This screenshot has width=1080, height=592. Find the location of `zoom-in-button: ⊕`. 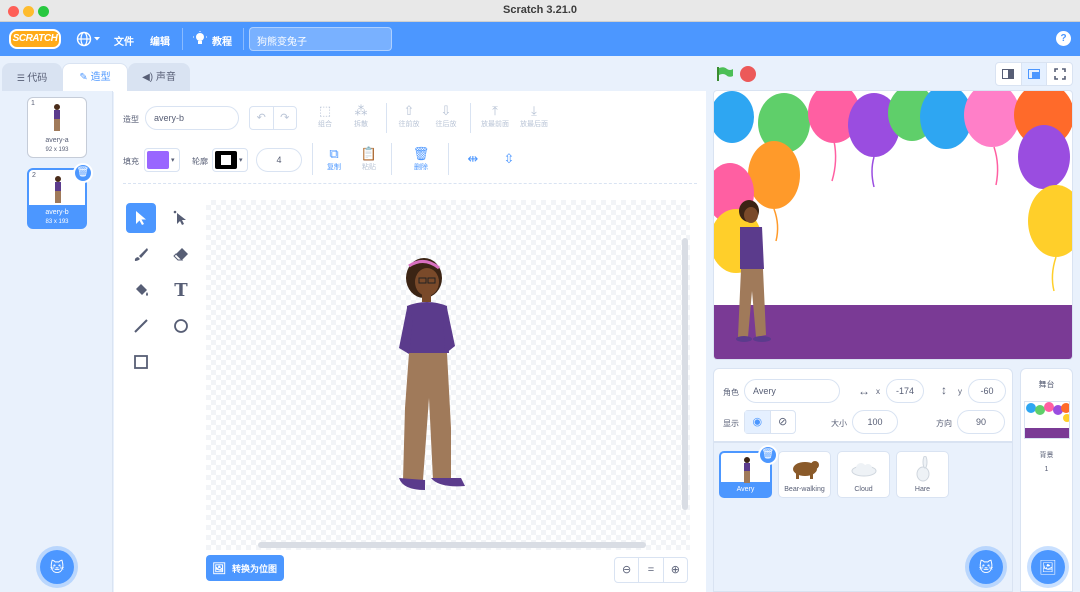

zoom-in-button: ⊕ is located at coordinates (675, 570).